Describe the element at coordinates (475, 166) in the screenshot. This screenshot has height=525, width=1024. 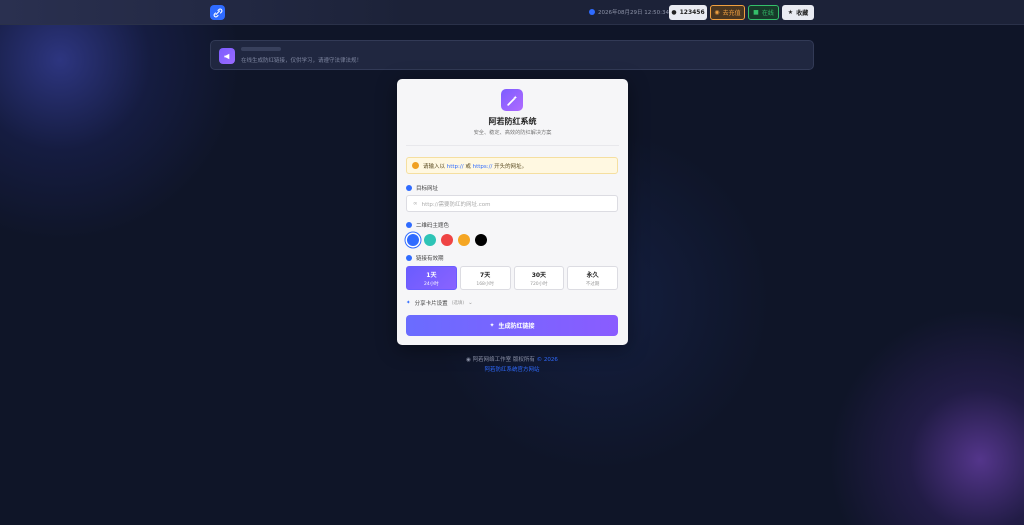
I see `warning-text: 请输入以 http:// 或 https:// 开头的网址。` at that location.